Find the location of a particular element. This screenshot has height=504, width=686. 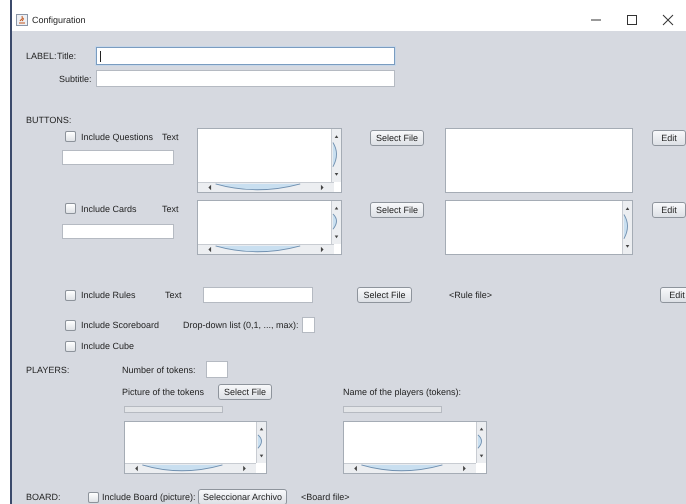

names-label: Name of the players (tokens): is located at coordinates (402, 392).